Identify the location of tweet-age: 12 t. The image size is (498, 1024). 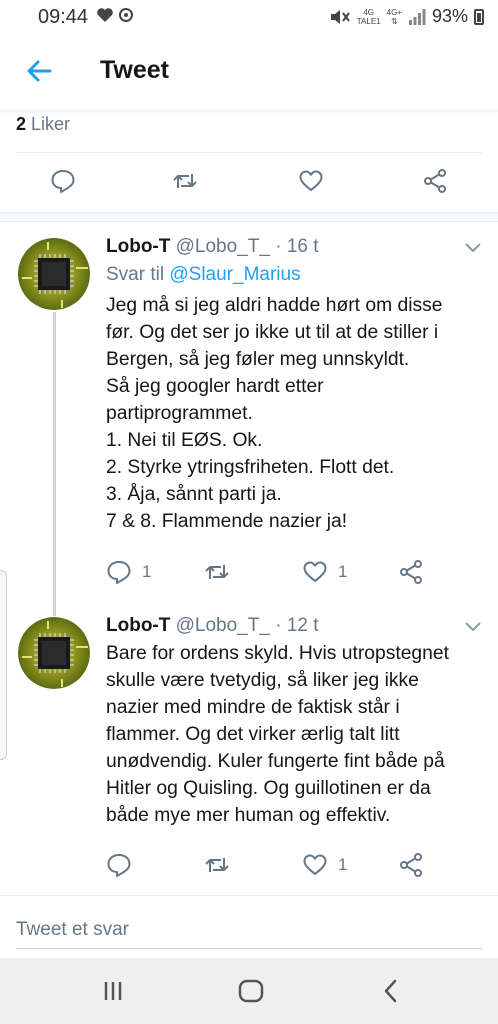
(302, 625).